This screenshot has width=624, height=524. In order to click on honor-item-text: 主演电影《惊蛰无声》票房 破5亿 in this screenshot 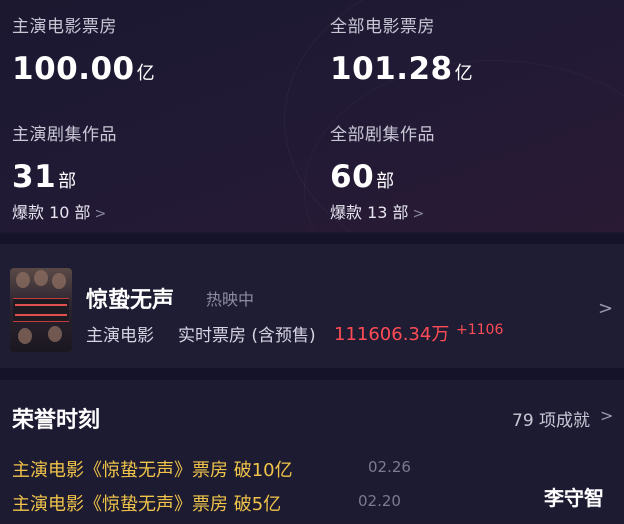, I will do `click(147, 504)`.